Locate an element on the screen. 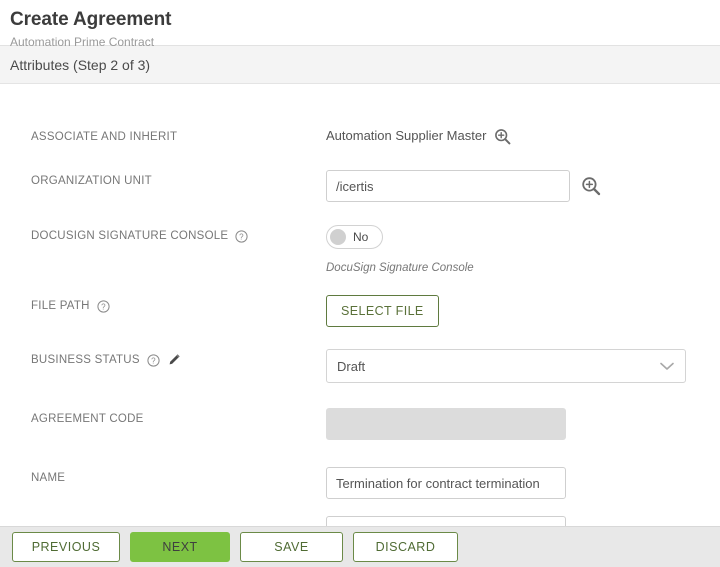  save-button: SAVE is located at coordinates (291, 547).